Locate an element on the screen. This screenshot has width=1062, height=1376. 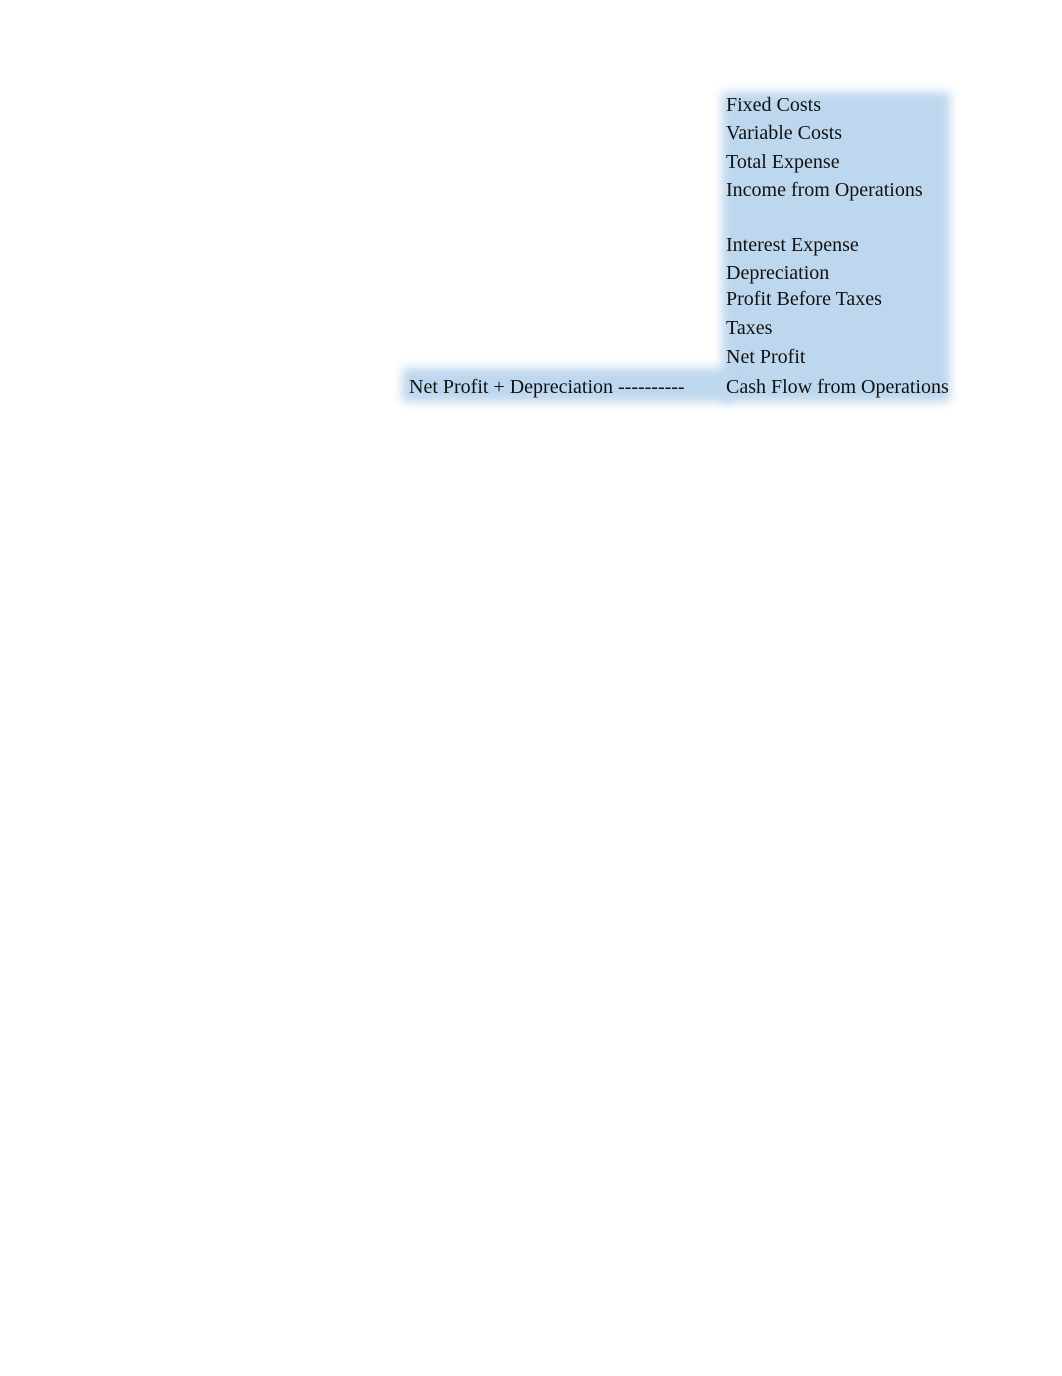
item-net-profit: Net Profit is located at coordinates (766, 357).